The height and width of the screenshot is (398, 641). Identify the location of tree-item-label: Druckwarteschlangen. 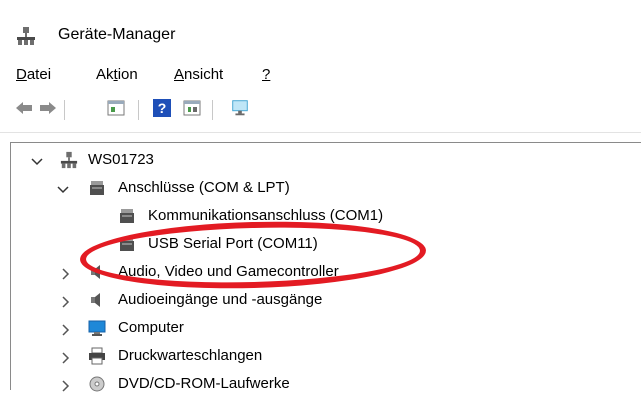
(190, 356).